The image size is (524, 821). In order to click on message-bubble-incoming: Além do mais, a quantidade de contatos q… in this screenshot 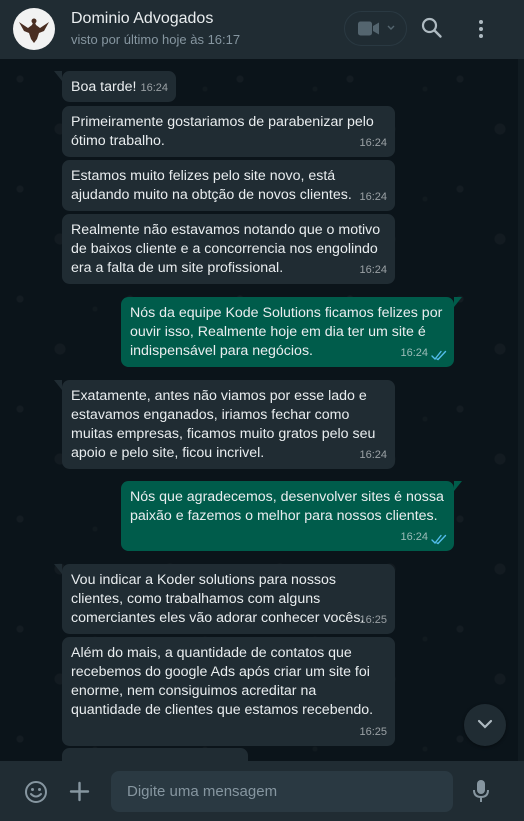, I will do `click(228, 691)`.